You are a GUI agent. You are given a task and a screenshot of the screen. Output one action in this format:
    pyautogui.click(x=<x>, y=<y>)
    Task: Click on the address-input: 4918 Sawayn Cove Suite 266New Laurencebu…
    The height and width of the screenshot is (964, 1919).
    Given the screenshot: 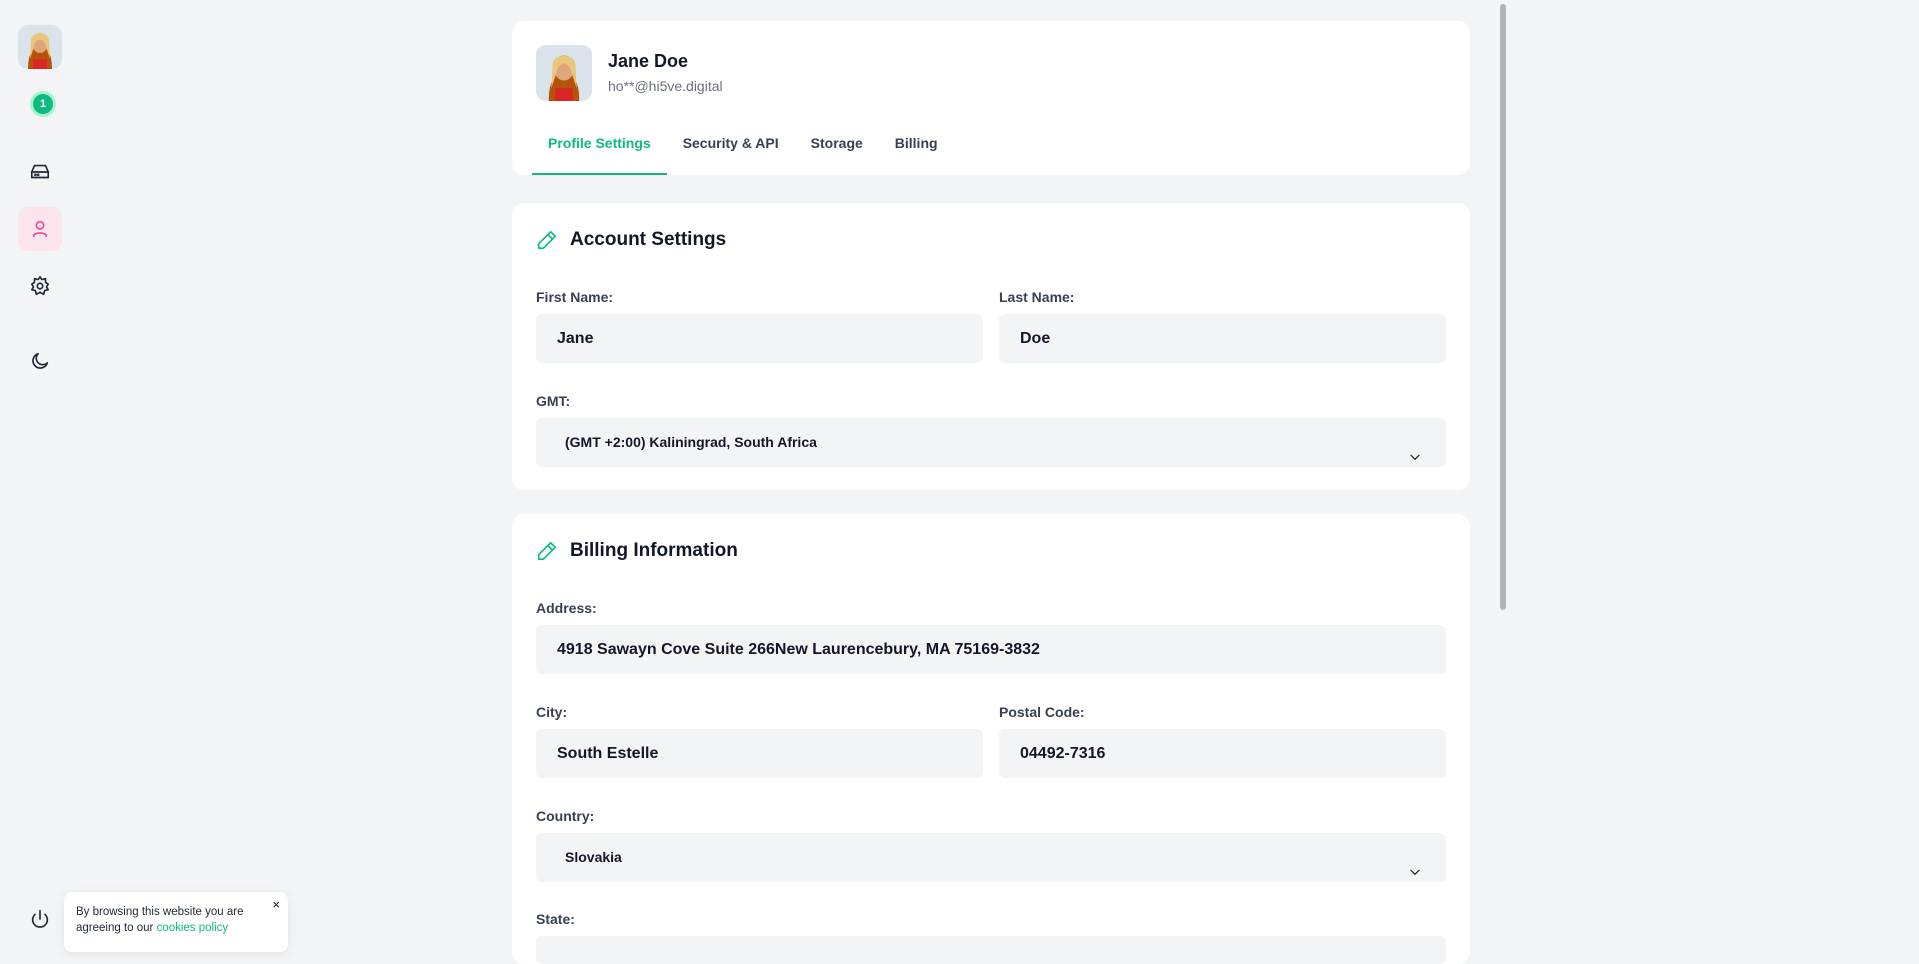 What is the action you would take?
    pyautogui.click(x=991, y=649)
    